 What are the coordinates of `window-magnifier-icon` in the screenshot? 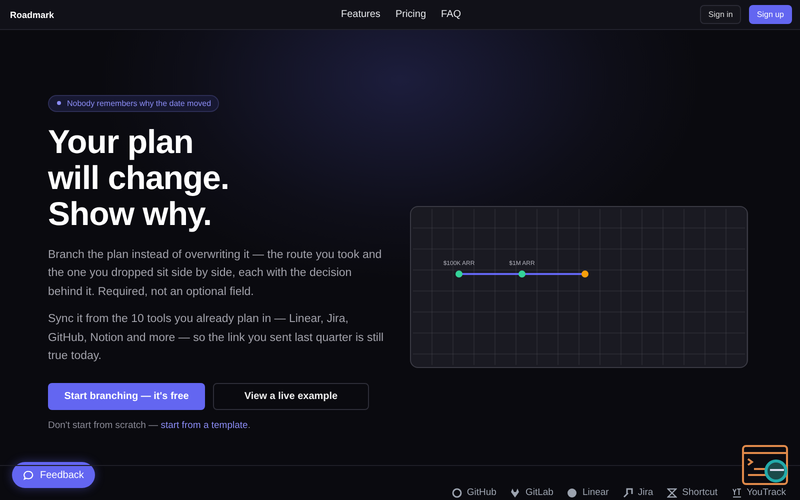 It's located at (766, 466).